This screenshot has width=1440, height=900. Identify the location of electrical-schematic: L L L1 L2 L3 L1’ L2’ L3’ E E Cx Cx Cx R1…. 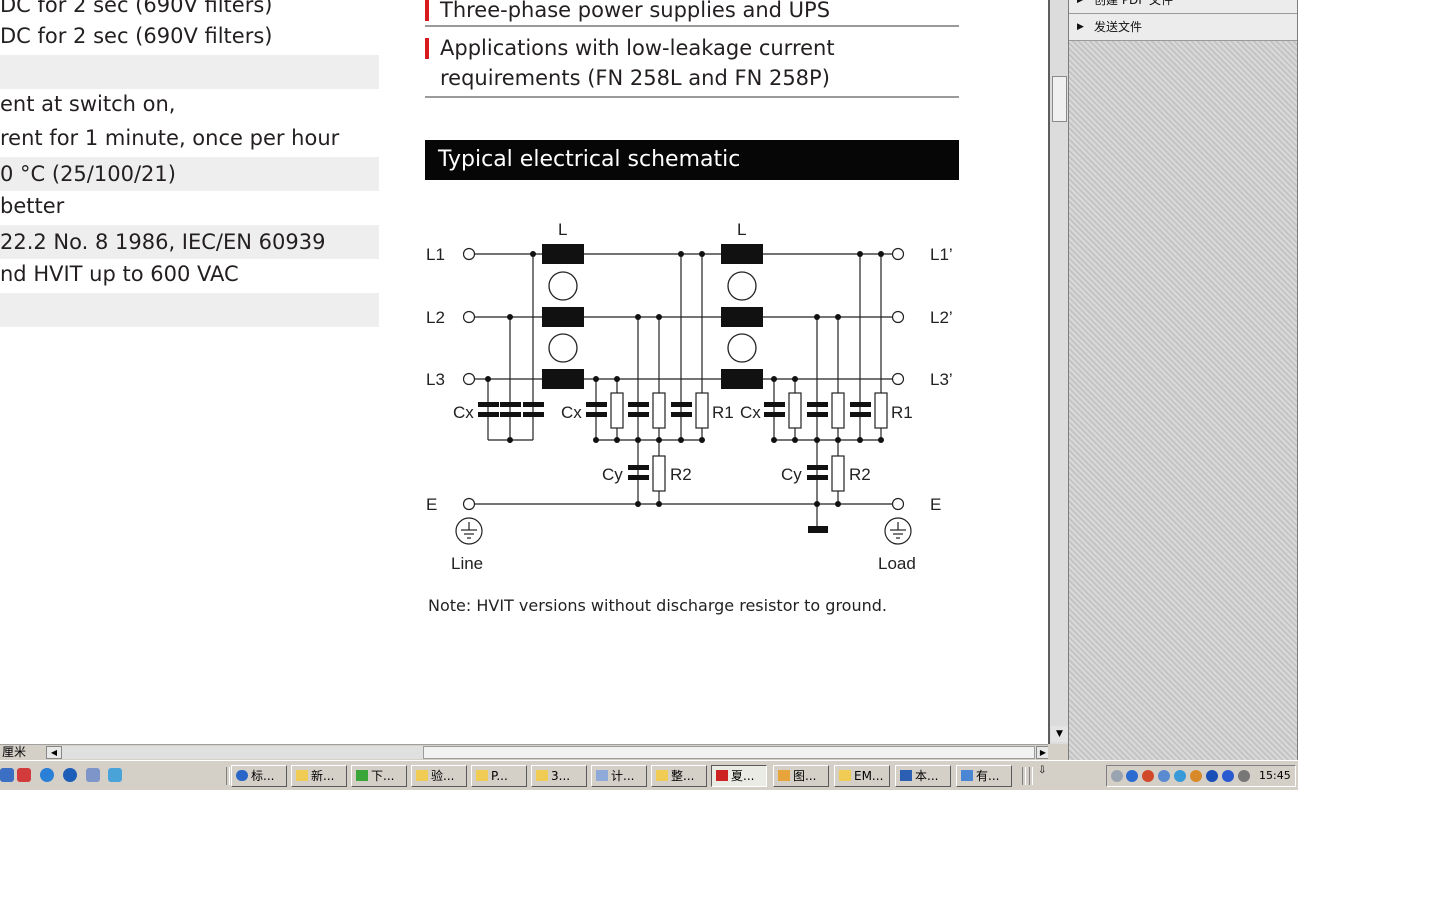
(689, 396).